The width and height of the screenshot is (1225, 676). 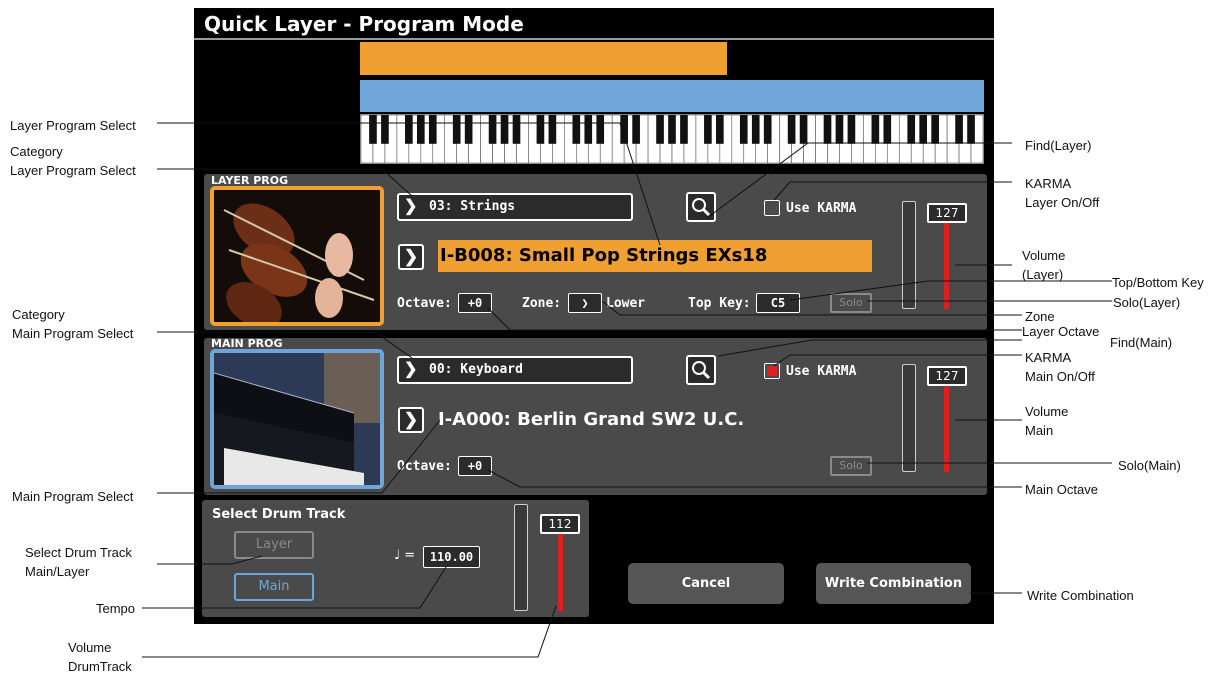 I want to click on callout-line: Main Program Select, so click(x=73, y=333).